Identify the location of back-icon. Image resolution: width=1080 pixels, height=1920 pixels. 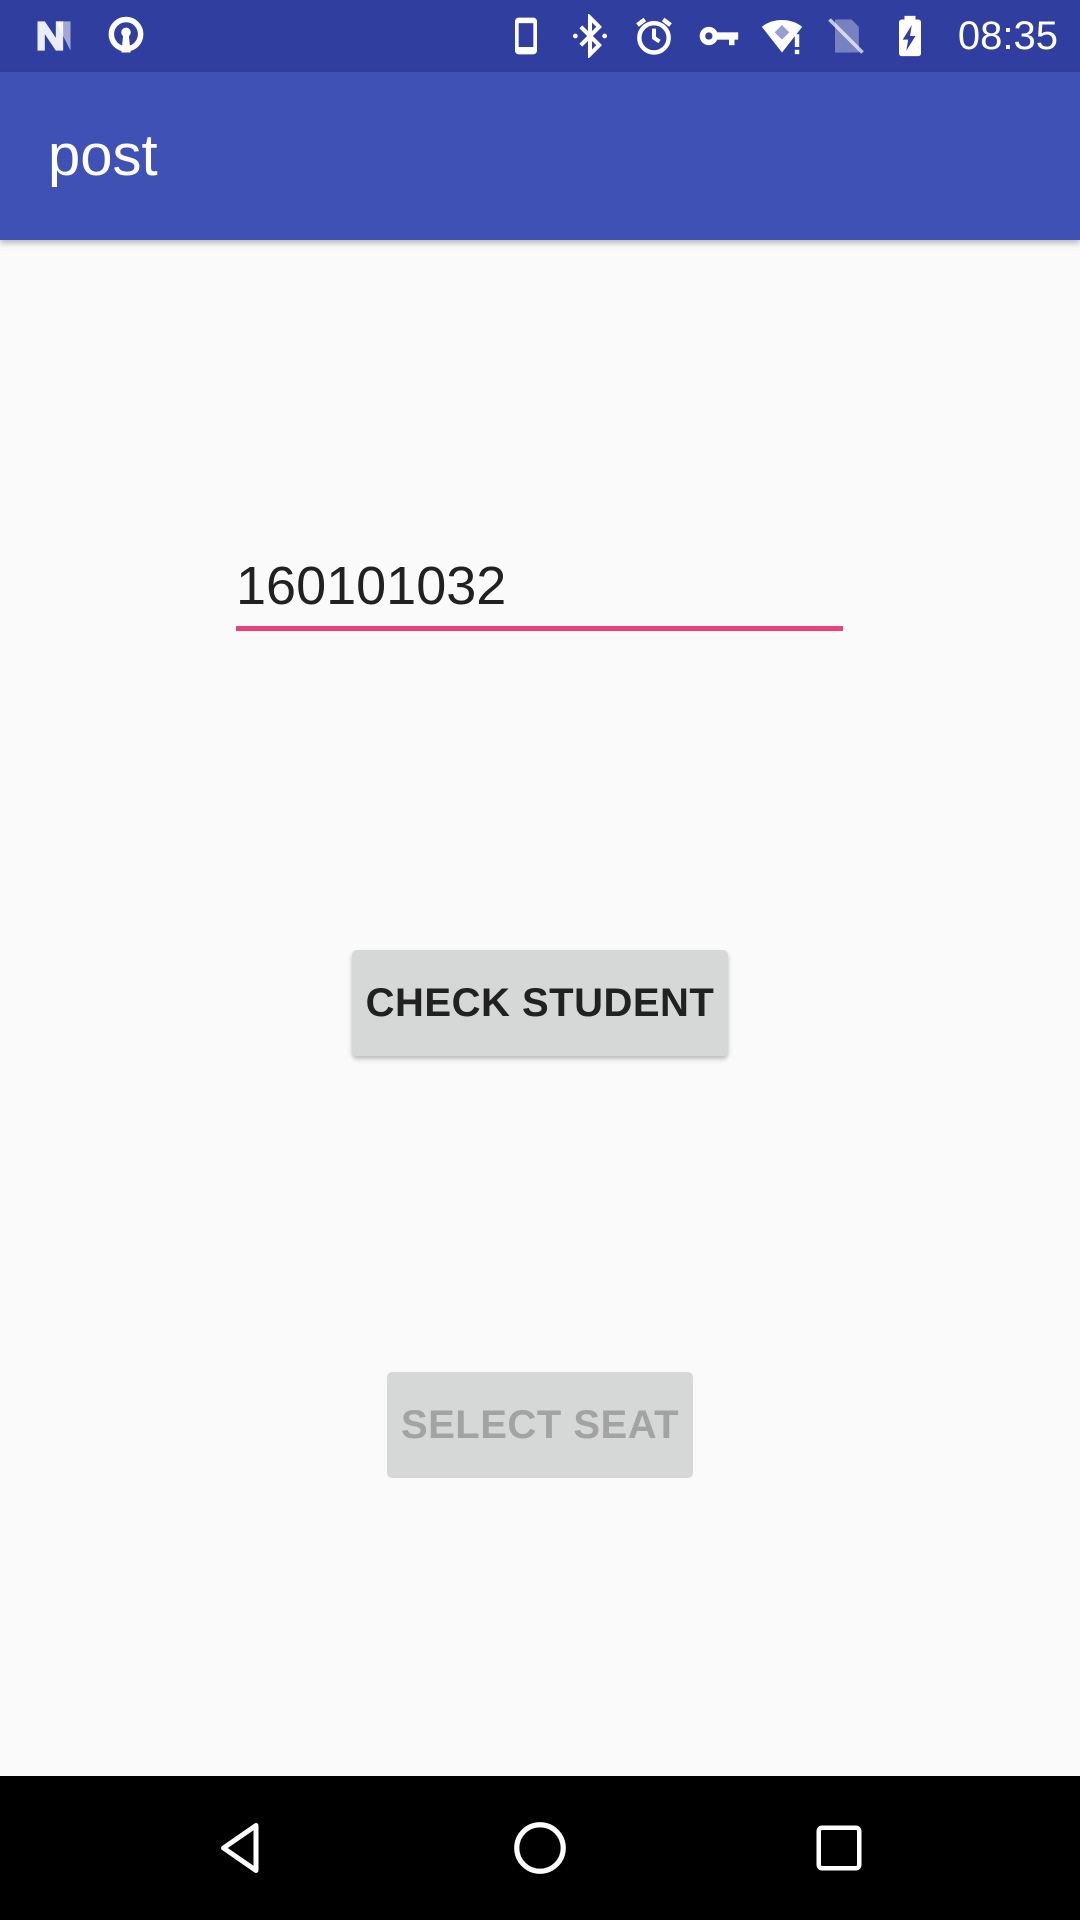
(241, 1848).